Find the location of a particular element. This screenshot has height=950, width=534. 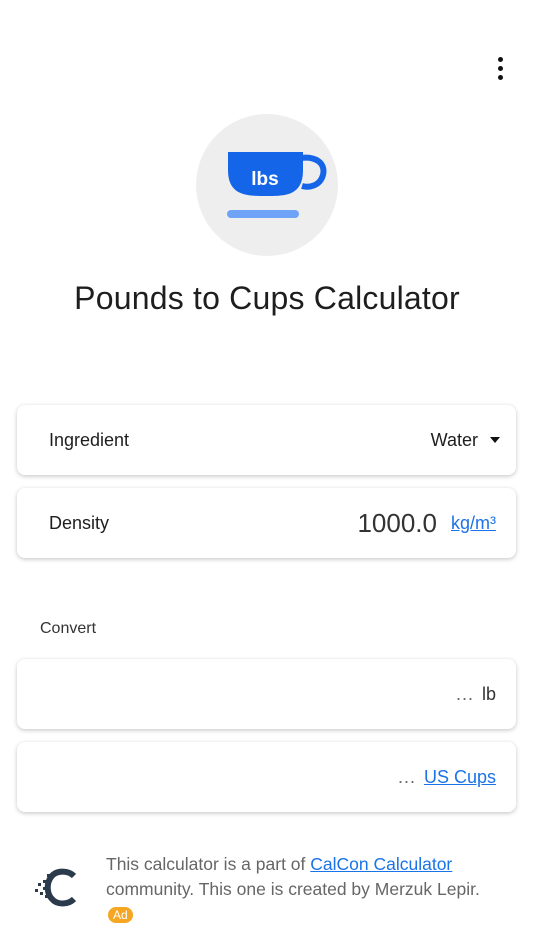

cups-input is located at coordinates (265, 777).